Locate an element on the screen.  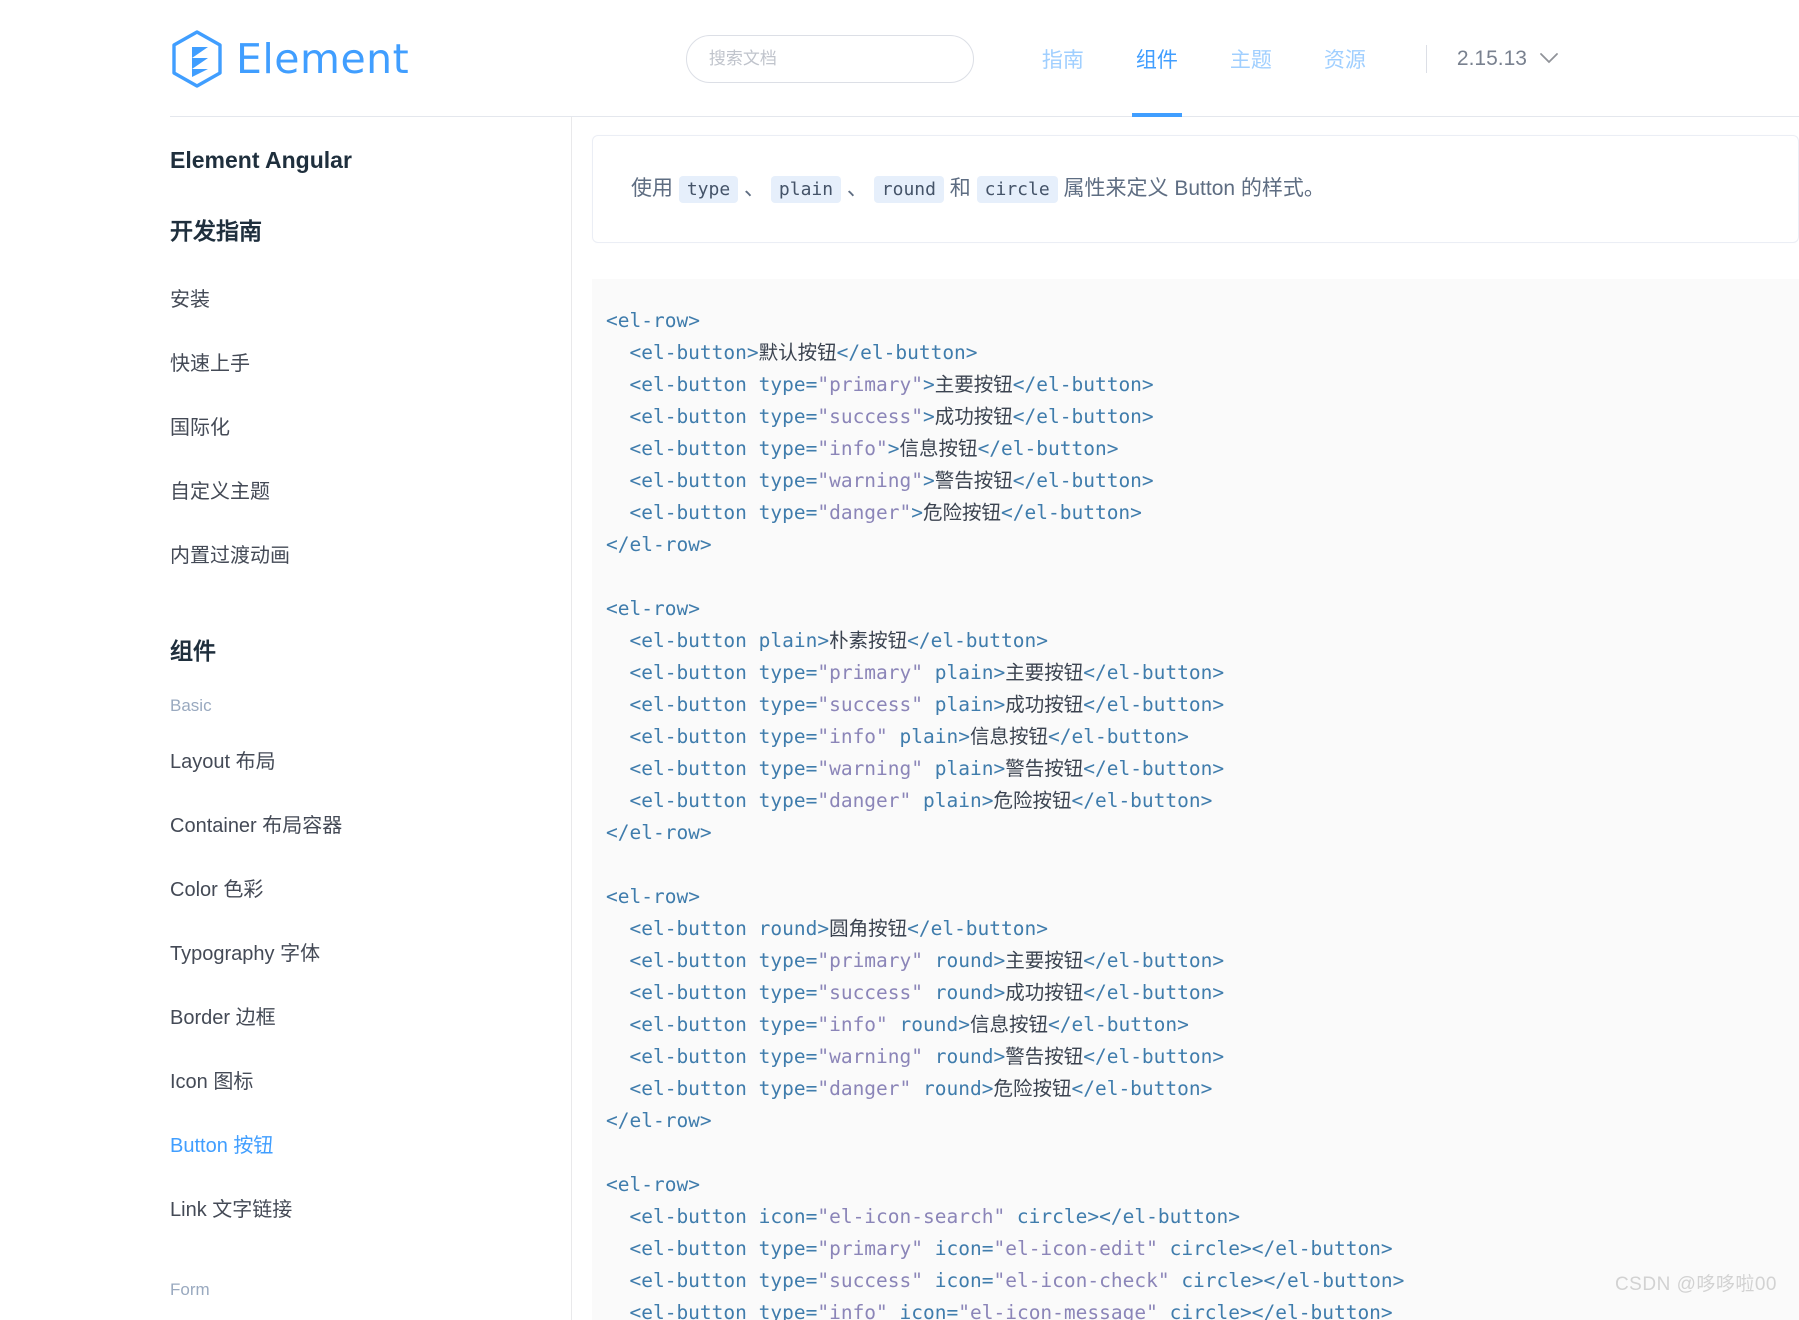
element-hexagon-logo-icon is located at coordinates (197, 58).